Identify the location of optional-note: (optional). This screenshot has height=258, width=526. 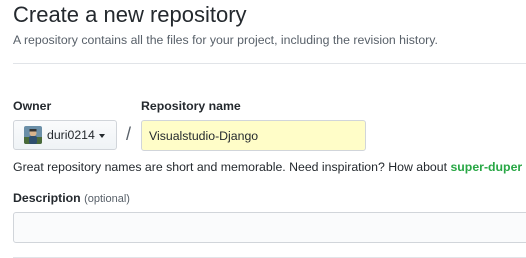
(107, 199).